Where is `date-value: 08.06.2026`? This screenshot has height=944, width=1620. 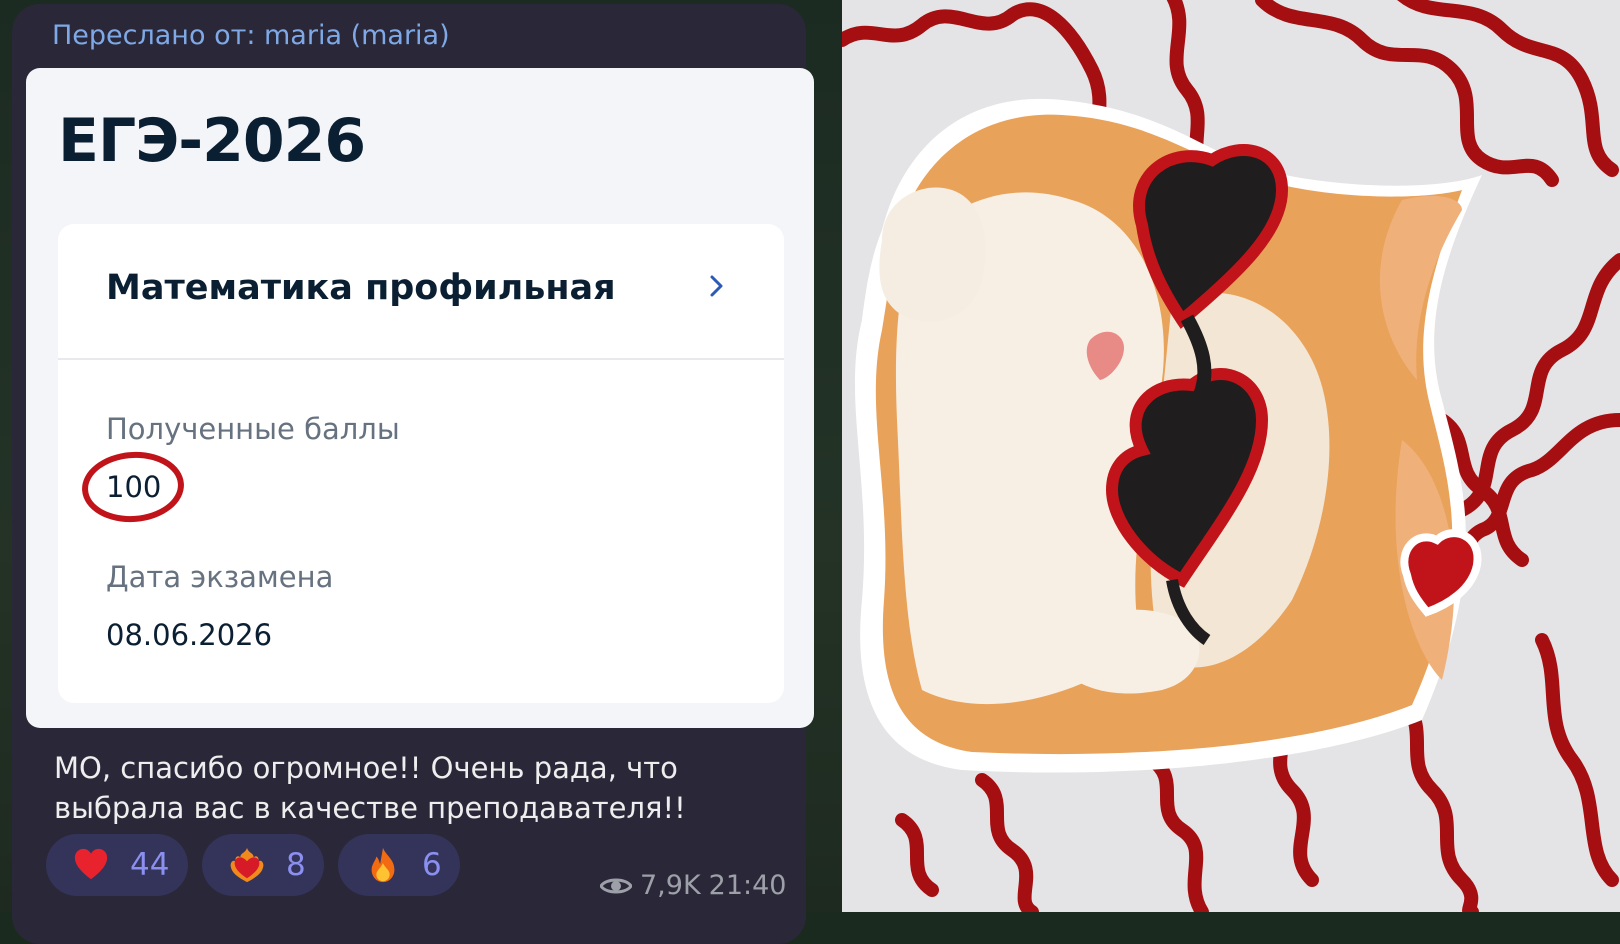 date-value: 08.06.2026 is located at coordinates (189, 635).